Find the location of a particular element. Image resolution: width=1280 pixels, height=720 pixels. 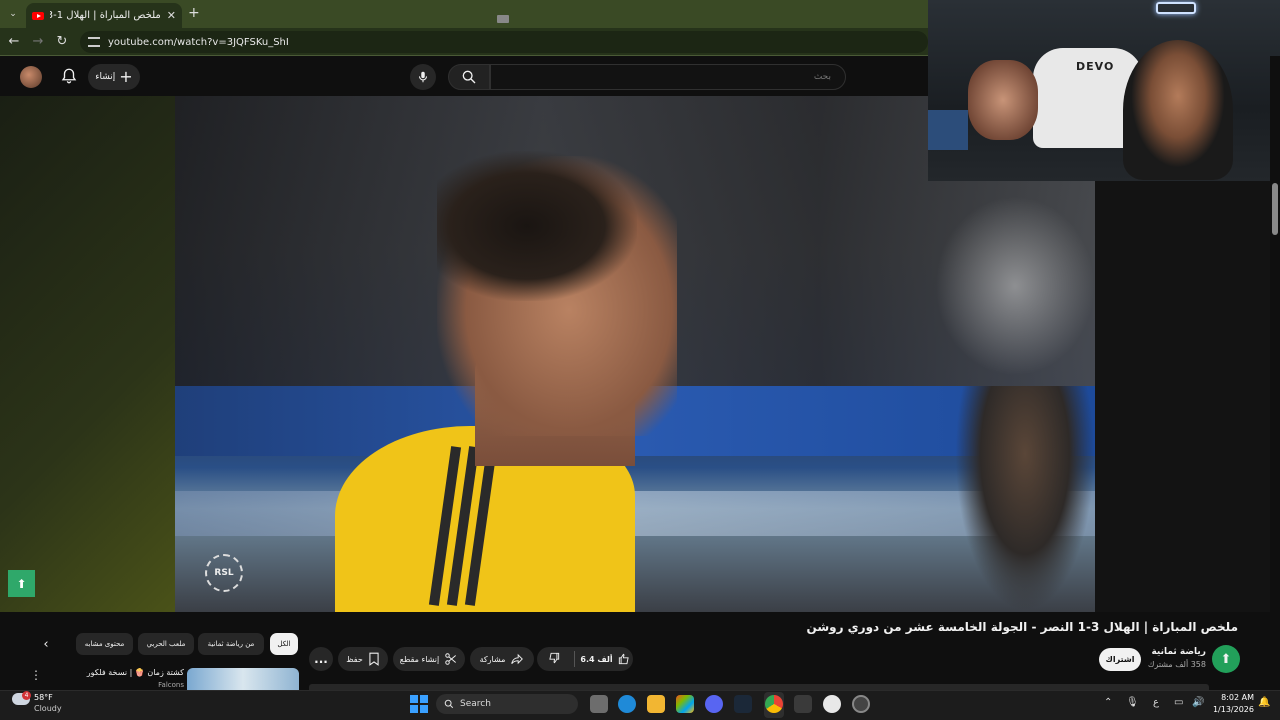

back-arrow-icon: ← is located at coordinates (14, 41).